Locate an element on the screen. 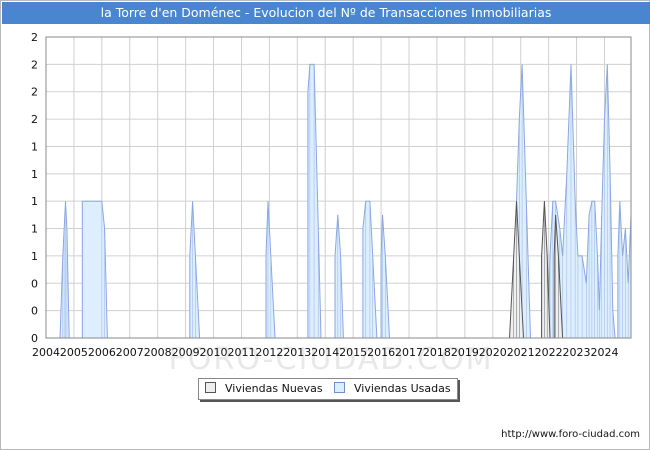 Image resolution: width=650 pixels, height=450 pixels. x-tick-label: 2018 is located at coordinates (437, 352).